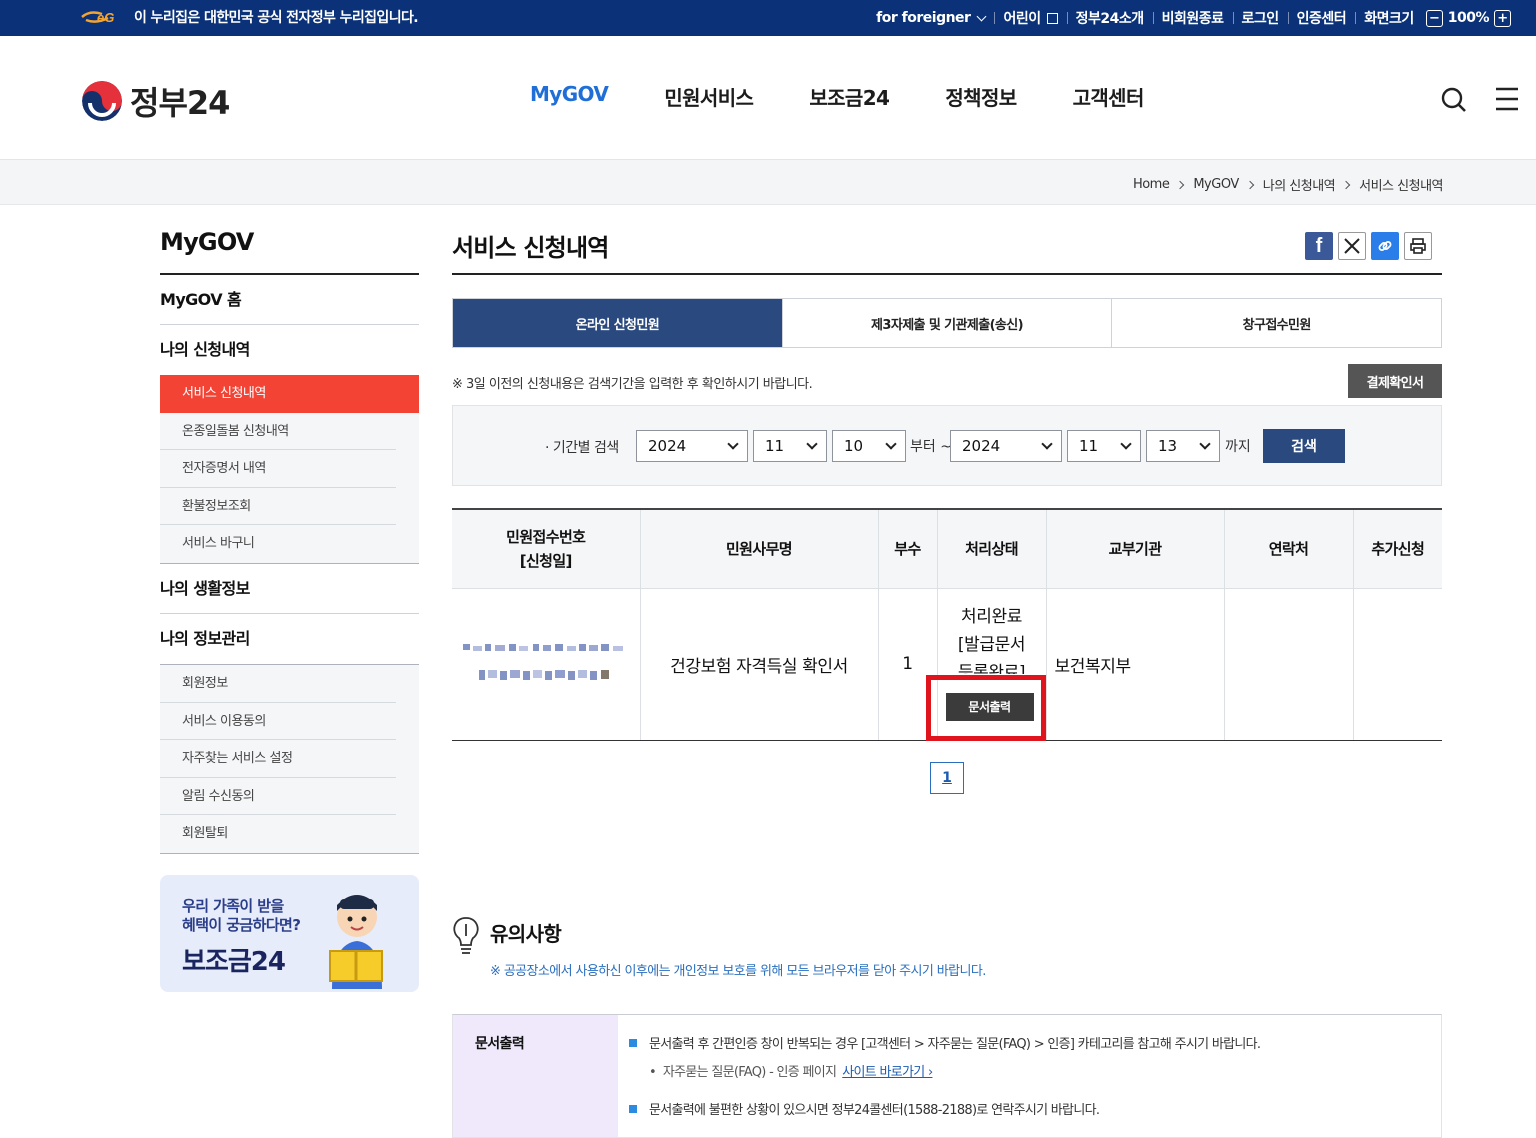  Describe the element at coordinates (1109, 96) in the screenshot. I see `gnb-support: 고객센터` at that location.